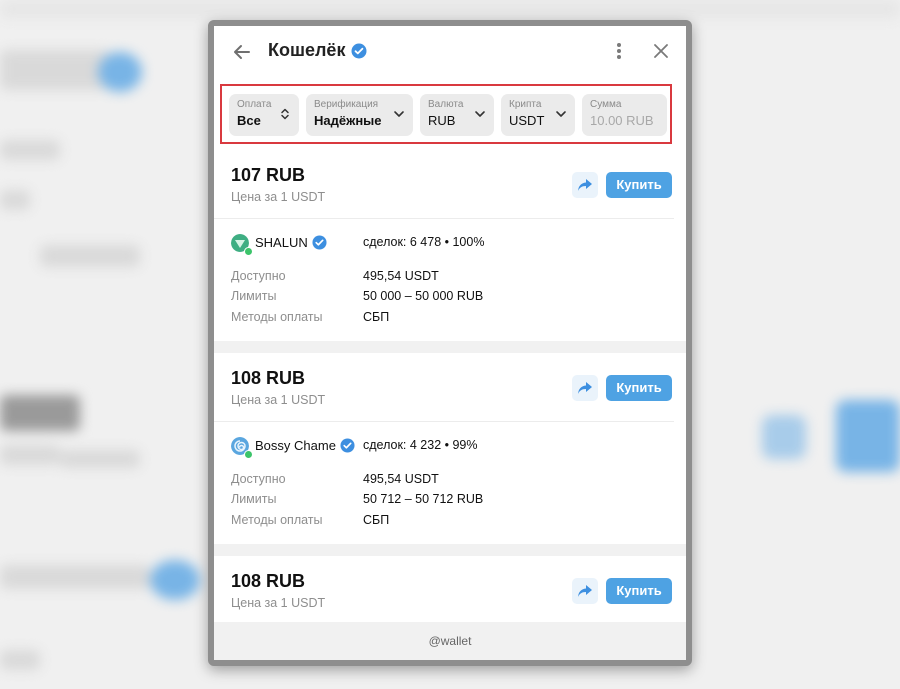 Image resolution: width=900 pixels, height=689 pixels. I want to click on merchant-name: Bossy Chame, so click(305, 445).